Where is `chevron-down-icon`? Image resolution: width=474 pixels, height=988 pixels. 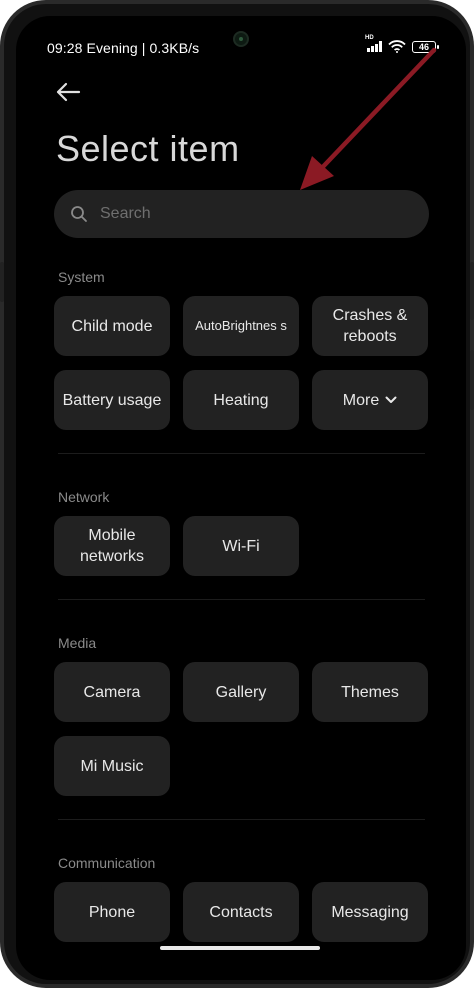
chevron-down-icon is located at coordinates (391, 399).